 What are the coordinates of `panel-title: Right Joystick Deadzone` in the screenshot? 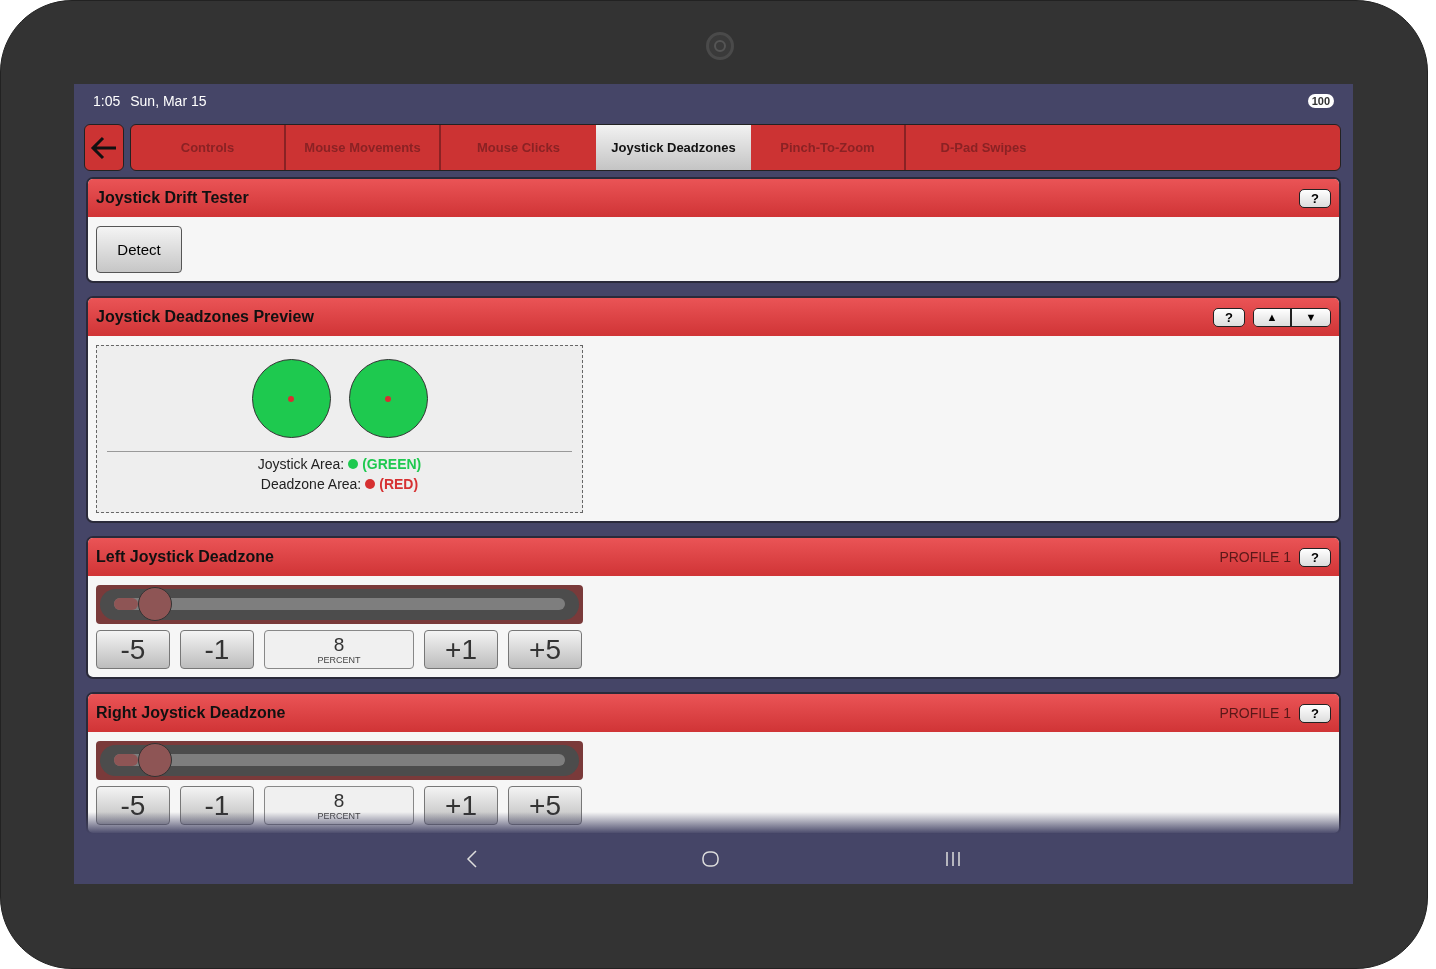 It's located at (191, 713).